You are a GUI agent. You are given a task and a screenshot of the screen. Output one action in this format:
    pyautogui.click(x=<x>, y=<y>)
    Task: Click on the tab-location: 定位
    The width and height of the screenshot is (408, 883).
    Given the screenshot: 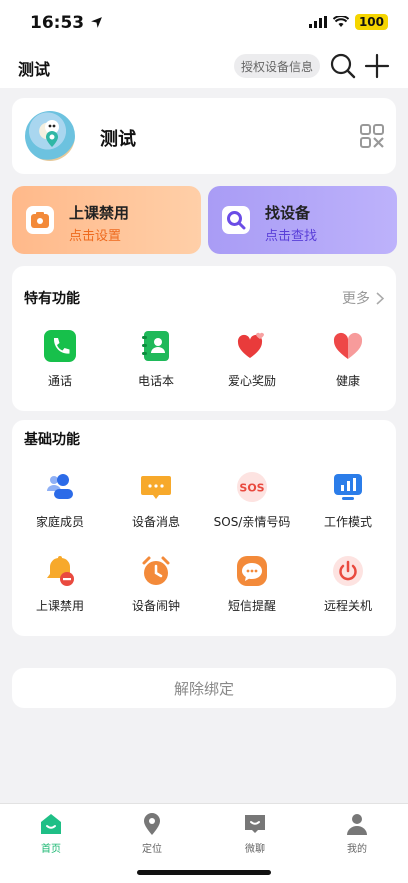 What is the action you would take?
    pyautogui.click(x=152, y=833)
    